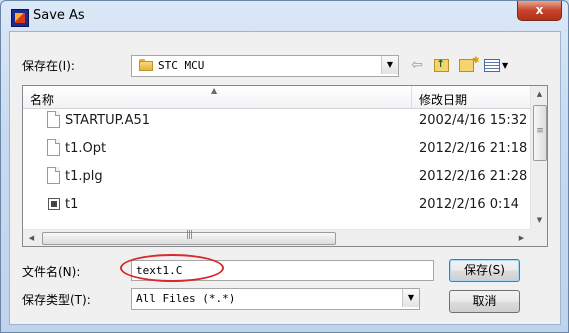 The width and height of the screenshot is (569, 333). I want to click on save-type-value: All Files (*.*), so click(186, 298).